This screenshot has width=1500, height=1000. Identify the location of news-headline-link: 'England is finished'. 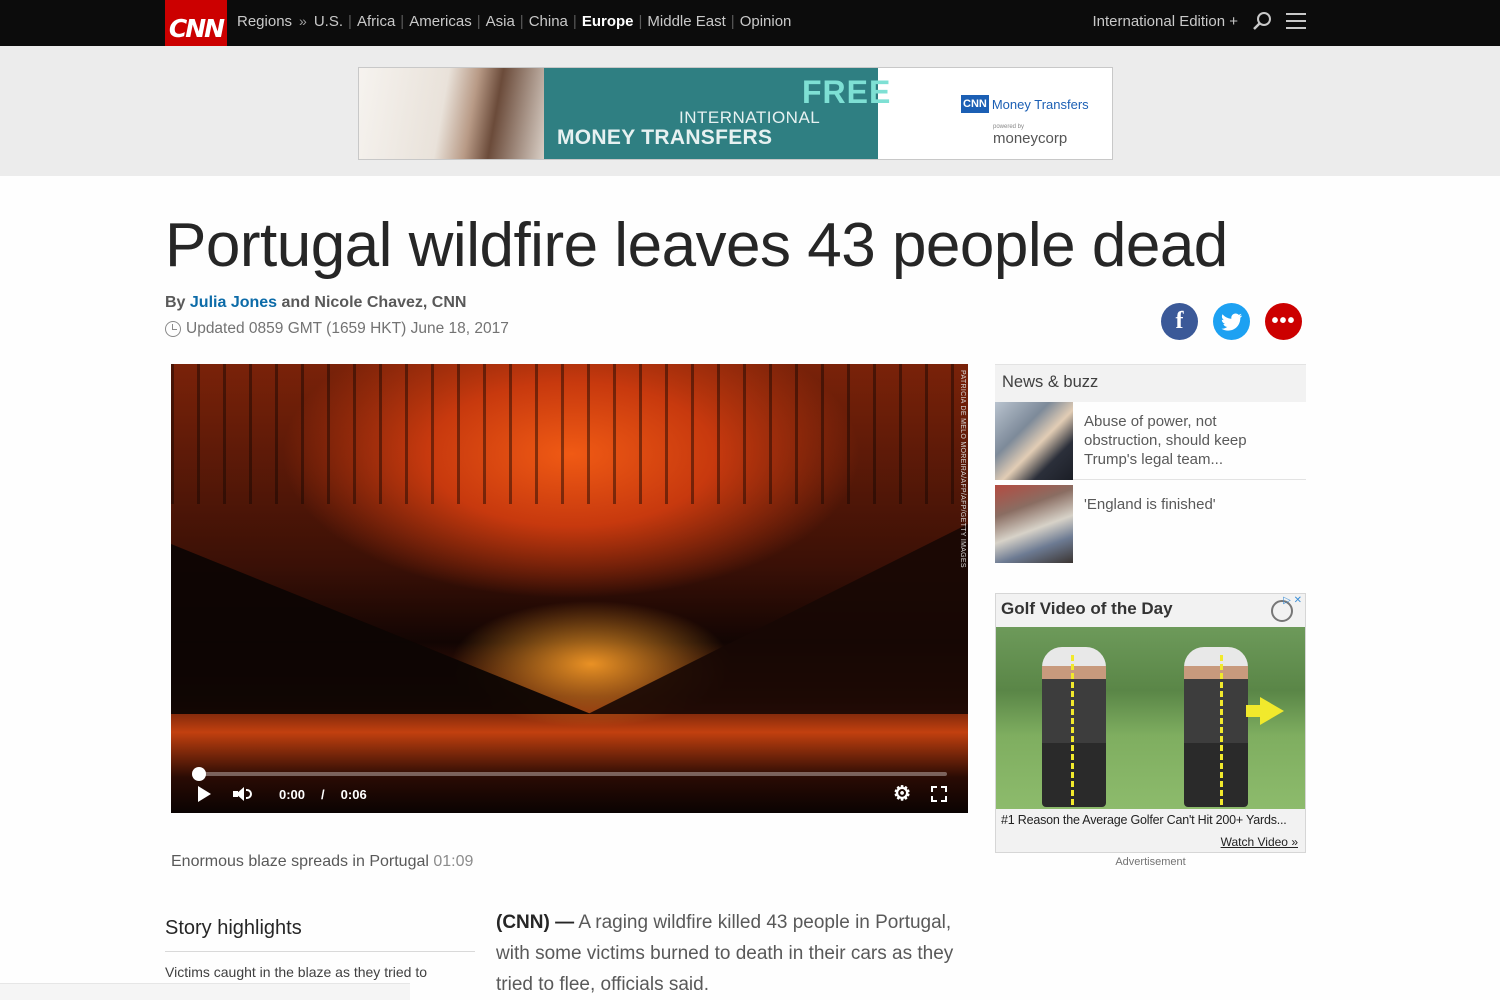
(1189, 504).